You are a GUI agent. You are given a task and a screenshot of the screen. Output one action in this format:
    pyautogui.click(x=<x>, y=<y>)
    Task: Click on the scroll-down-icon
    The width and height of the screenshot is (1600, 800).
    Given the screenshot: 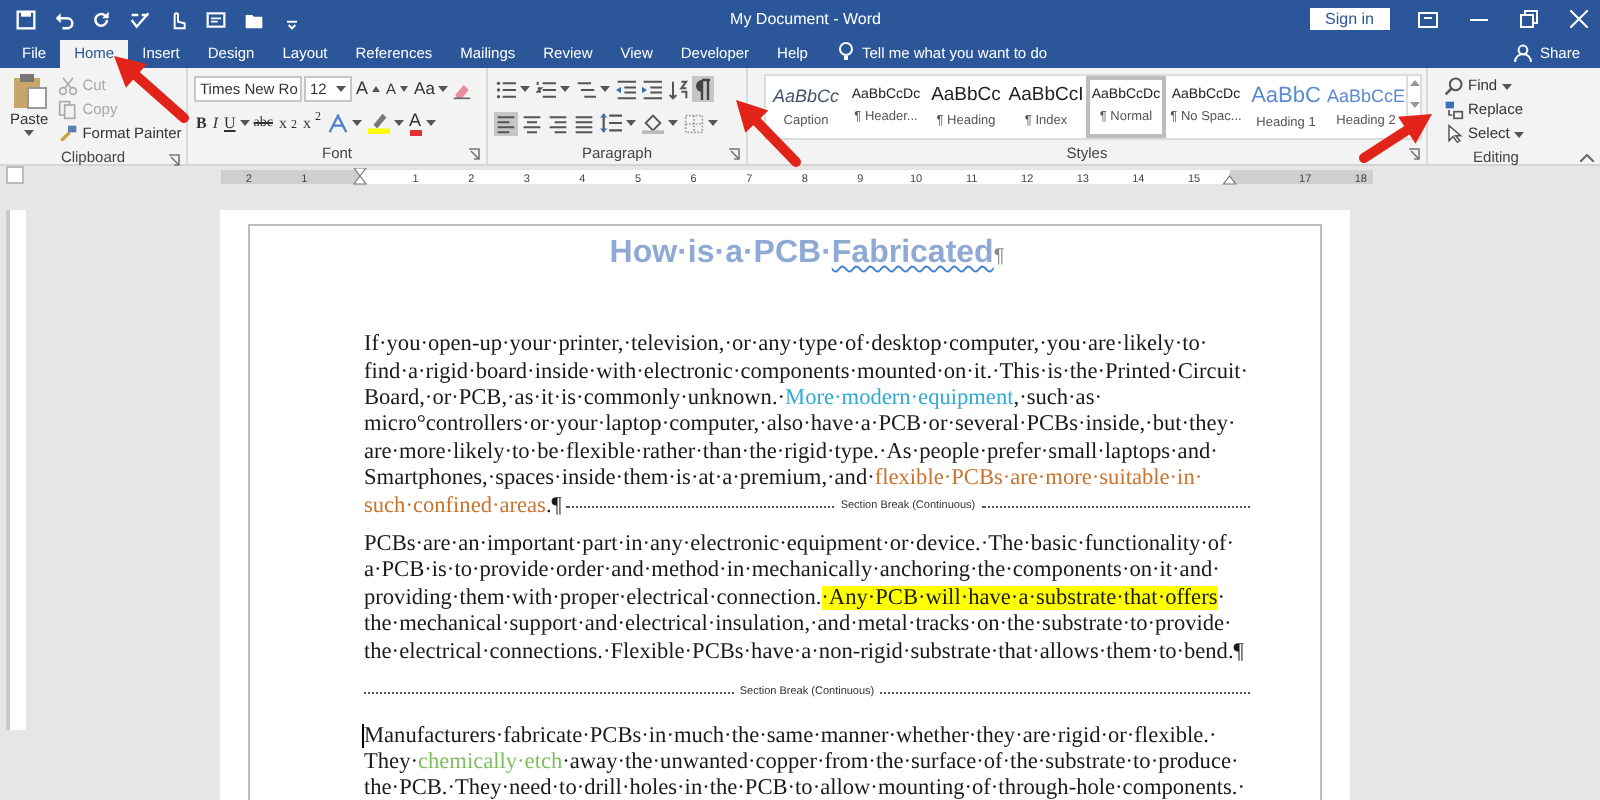 What is the action you would take?
    pyautogui.click(x=1414, y=105)
    